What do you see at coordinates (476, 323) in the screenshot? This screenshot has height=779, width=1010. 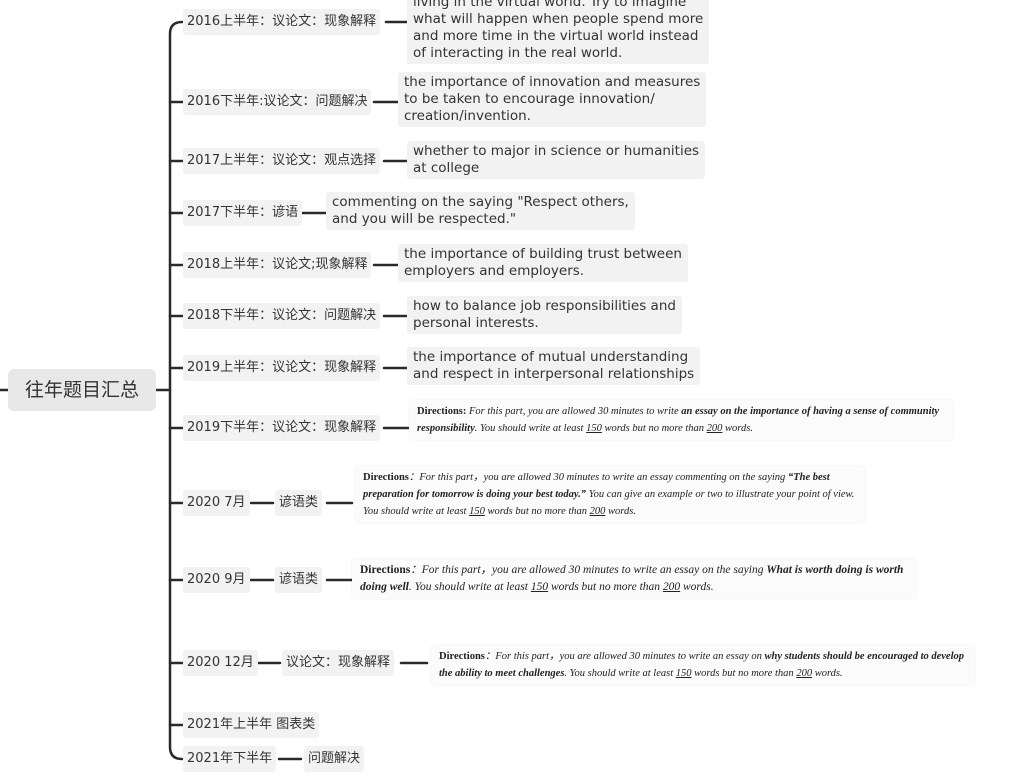 I see `note-line: personal interests.` at bounding box center [476, 323].